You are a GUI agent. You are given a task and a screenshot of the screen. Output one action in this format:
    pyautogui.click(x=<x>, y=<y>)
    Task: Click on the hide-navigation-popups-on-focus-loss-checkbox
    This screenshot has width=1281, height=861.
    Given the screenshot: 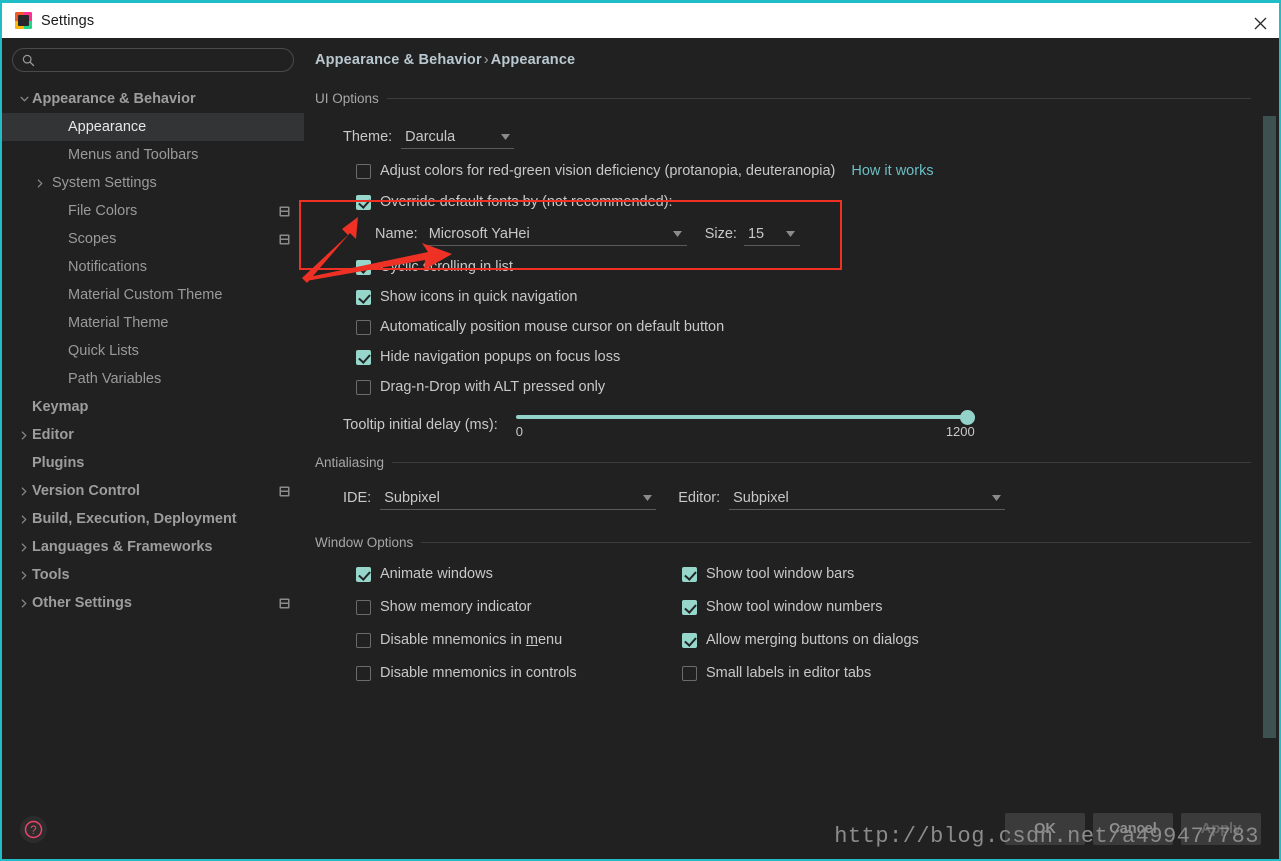 What is the action you would take?
    pyautogui.click(x=363, y=357)
    